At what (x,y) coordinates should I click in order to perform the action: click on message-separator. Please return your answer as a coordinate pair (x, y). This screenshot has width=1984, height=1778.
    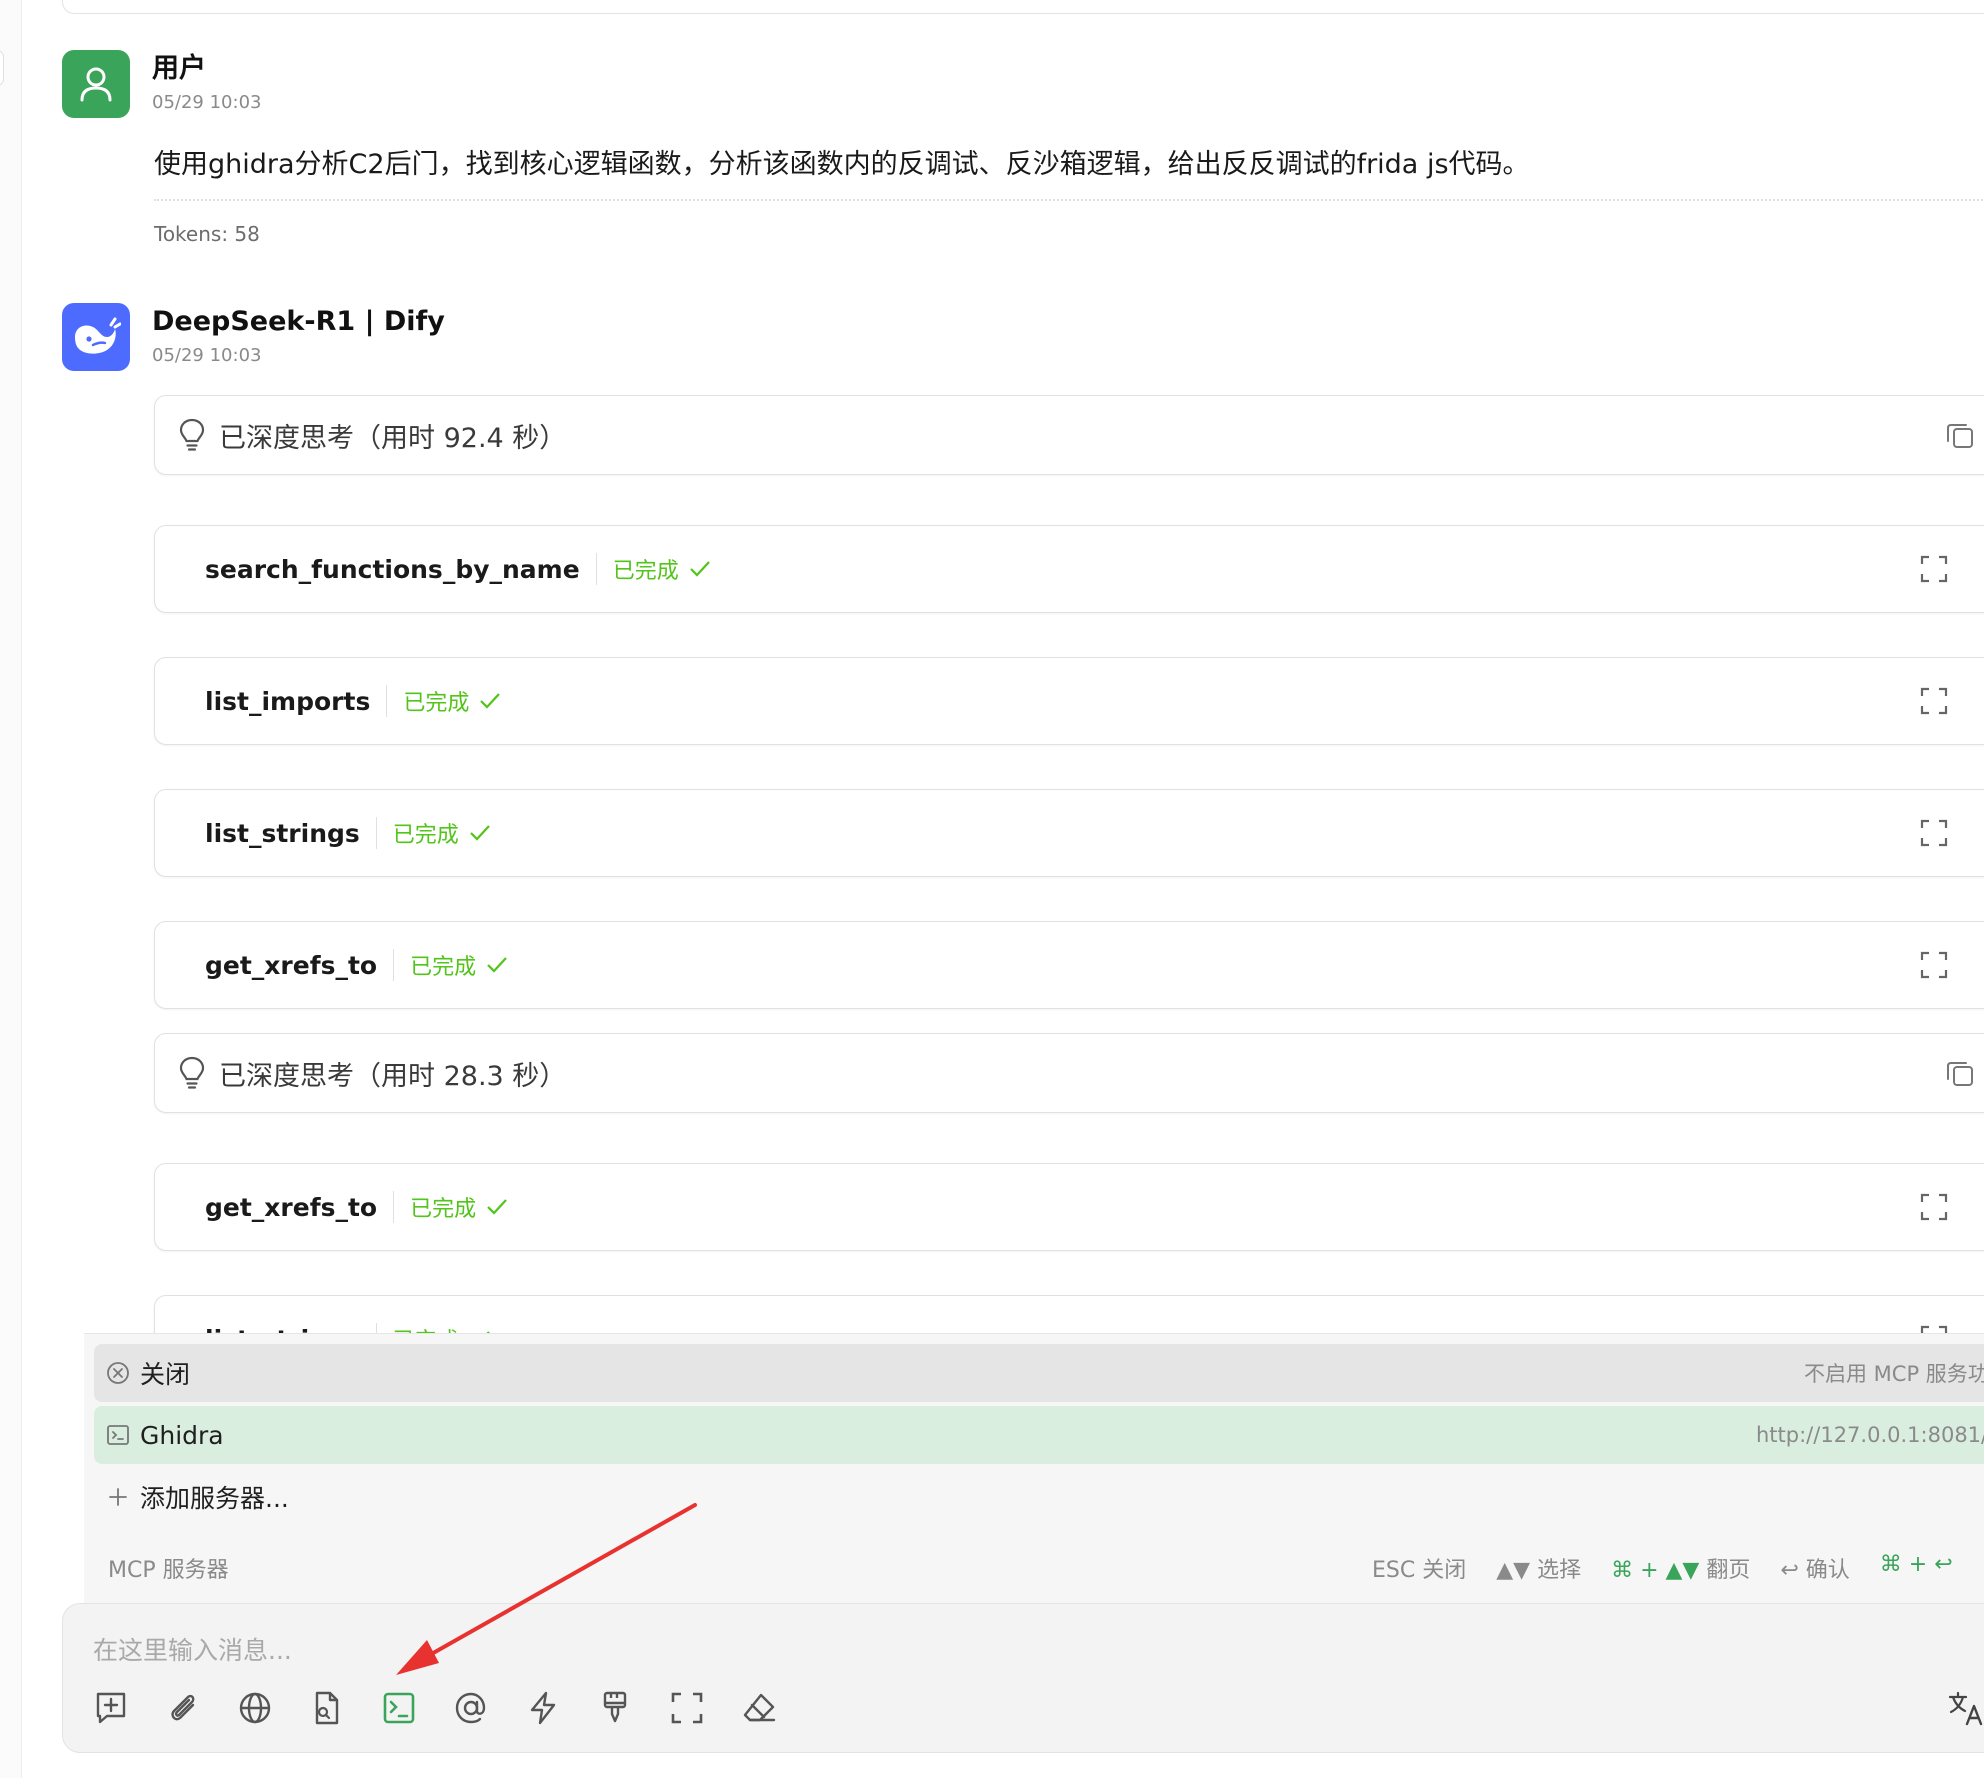
    Looking at the image, I should click on (1069, 200).